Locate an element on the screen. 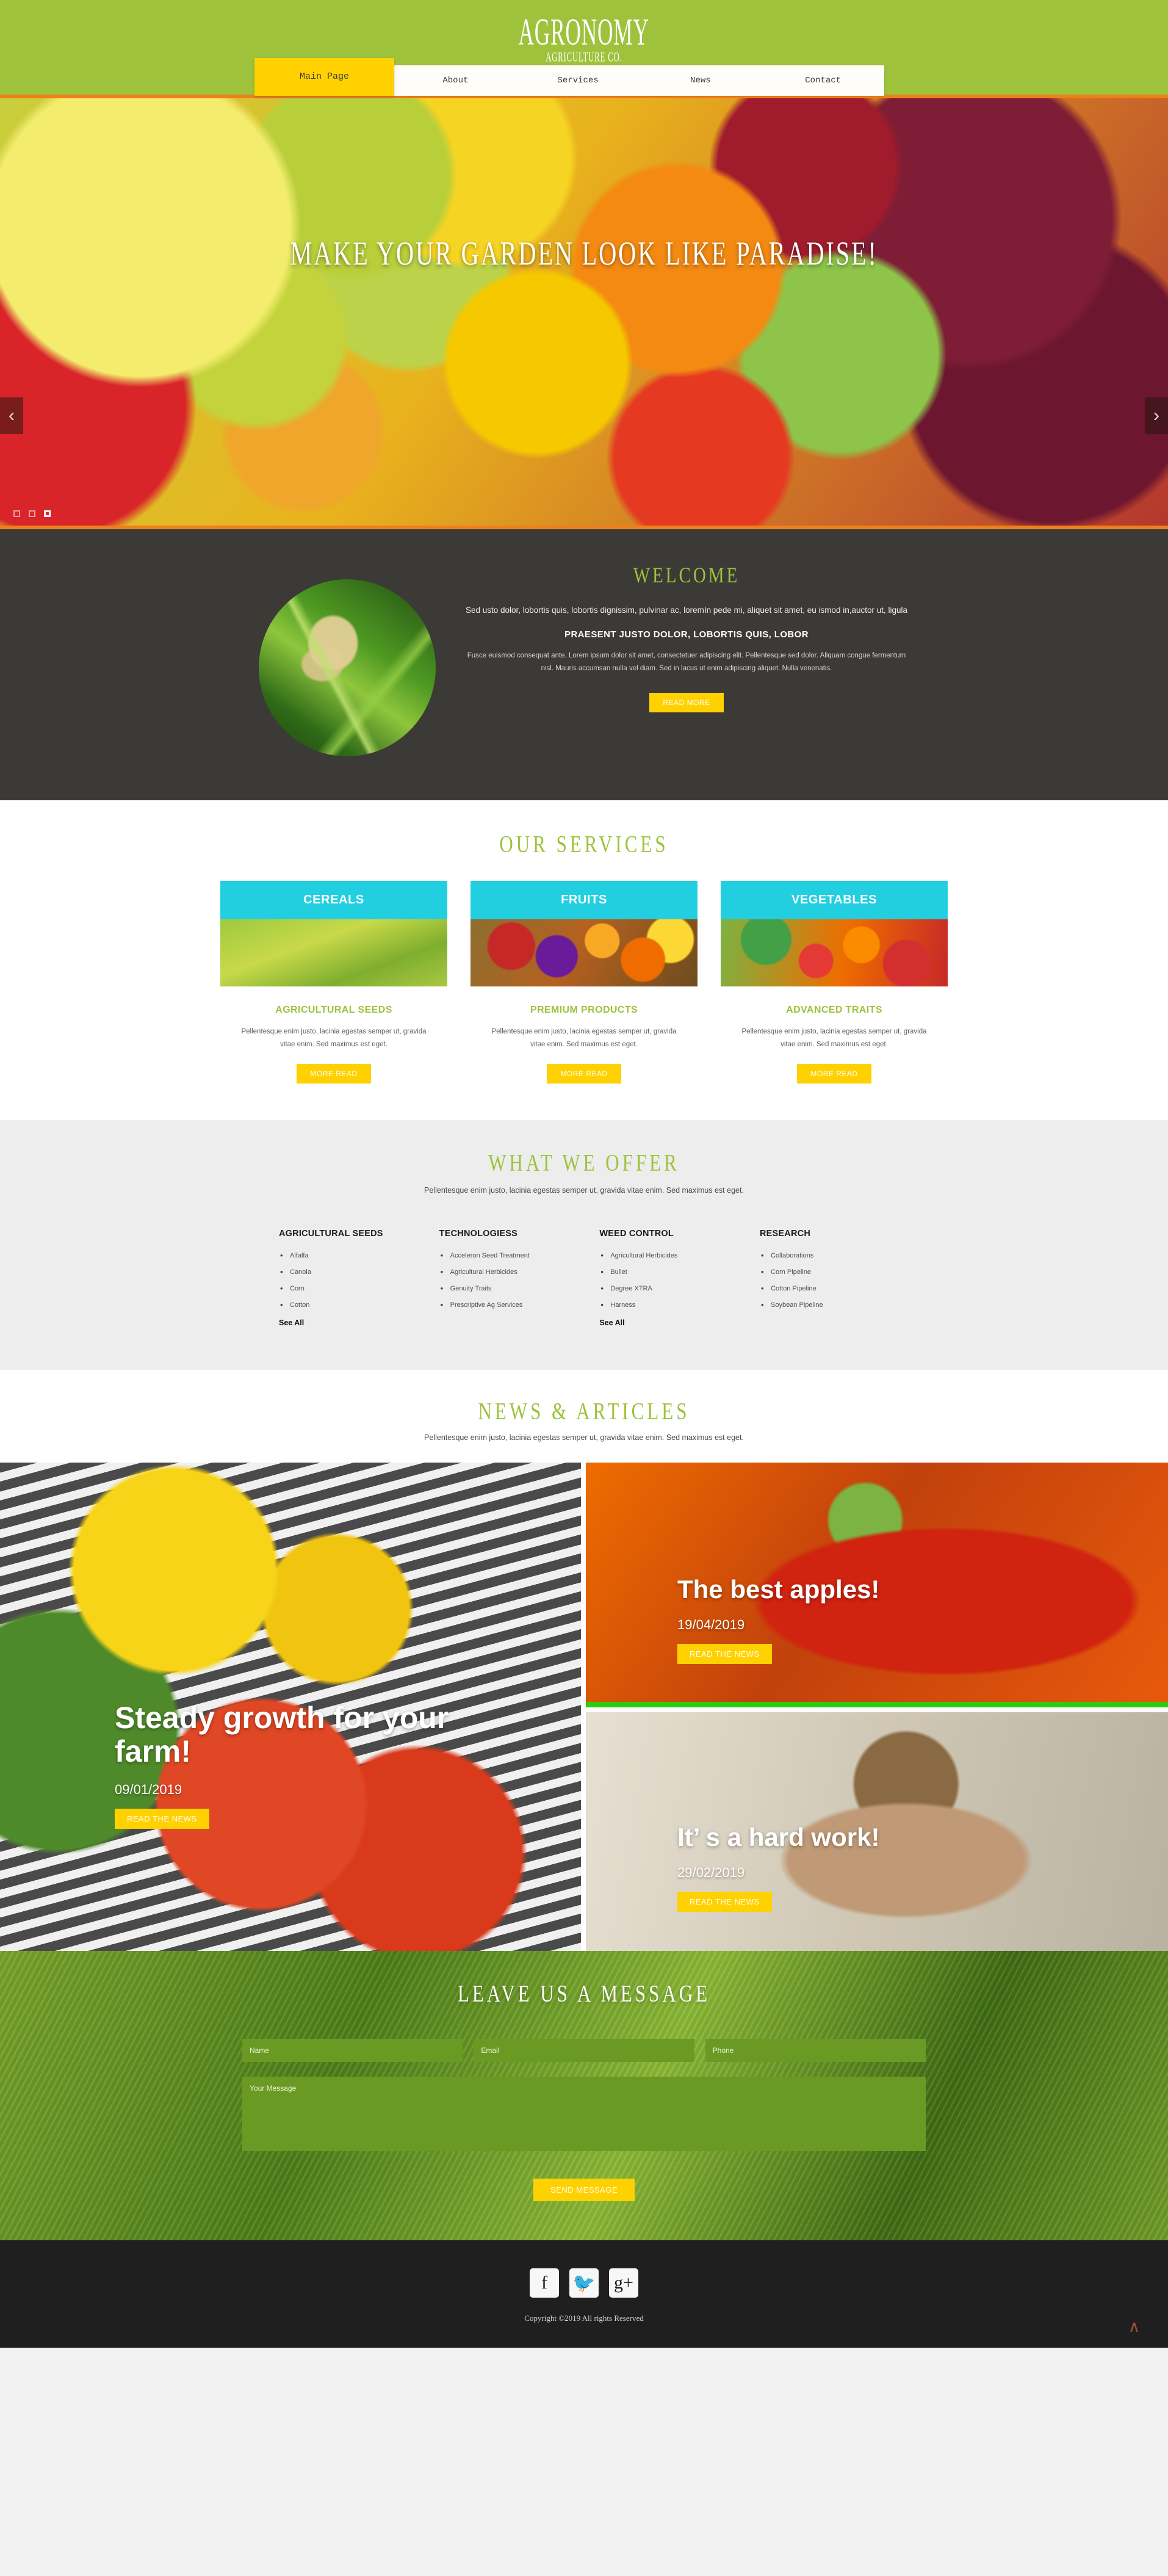 This screenshot has height=2576, width=1168. offer-list-item: Alfalfa is located at coordinates (359, 1255).